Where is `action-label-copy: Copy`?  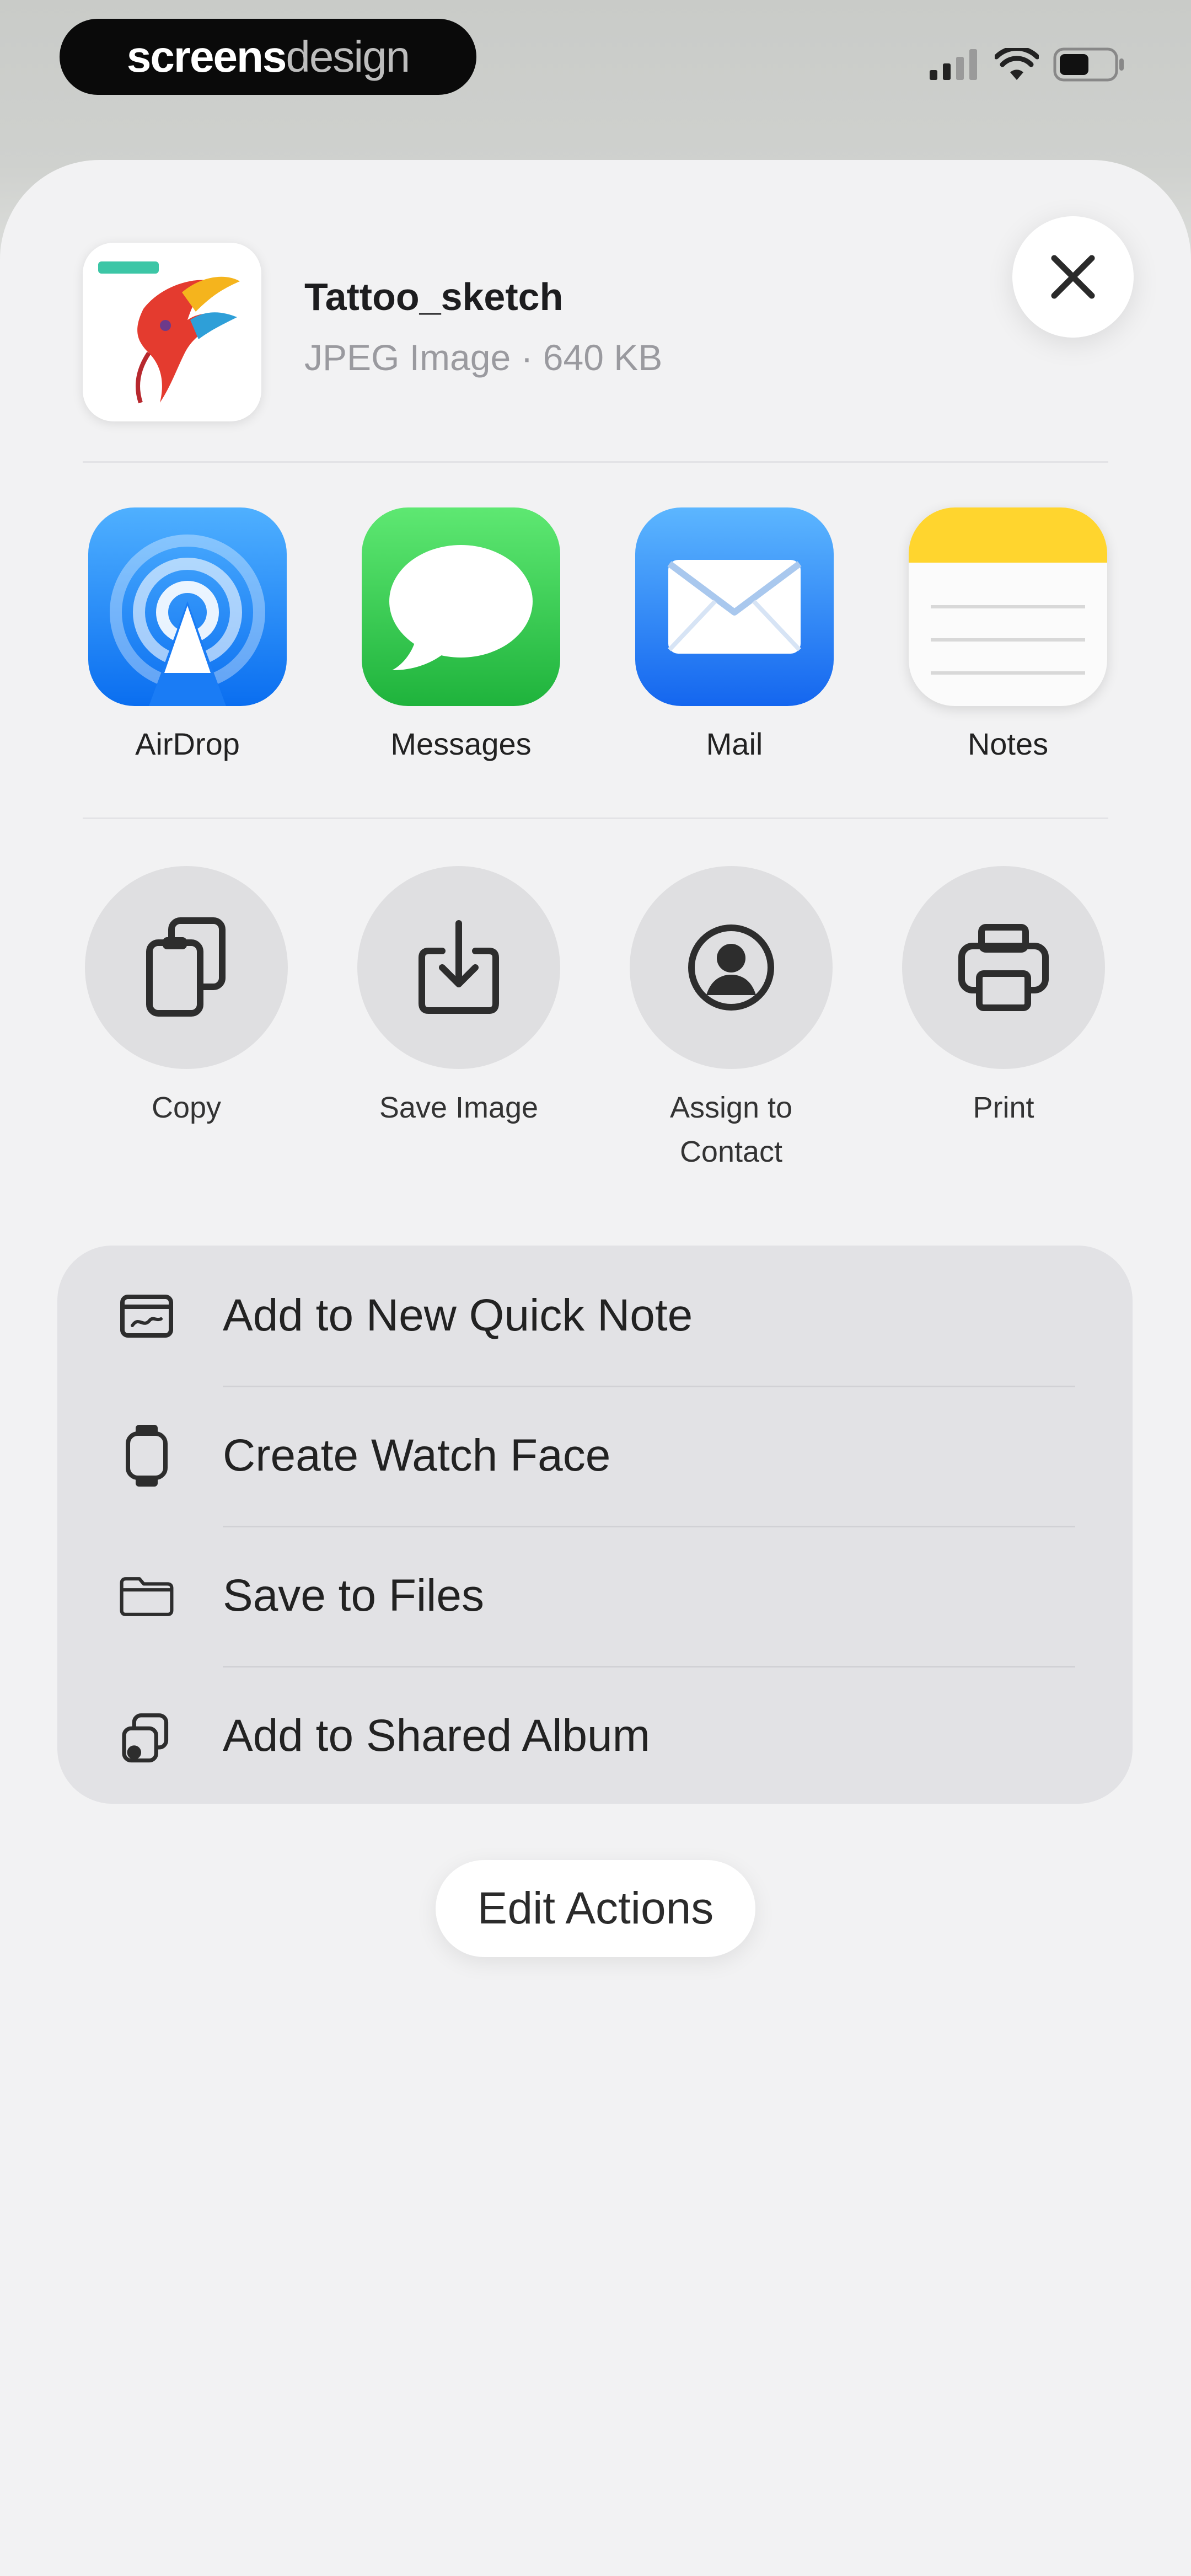
action-label-copy: Copy is located at coordinates (186, 1107).